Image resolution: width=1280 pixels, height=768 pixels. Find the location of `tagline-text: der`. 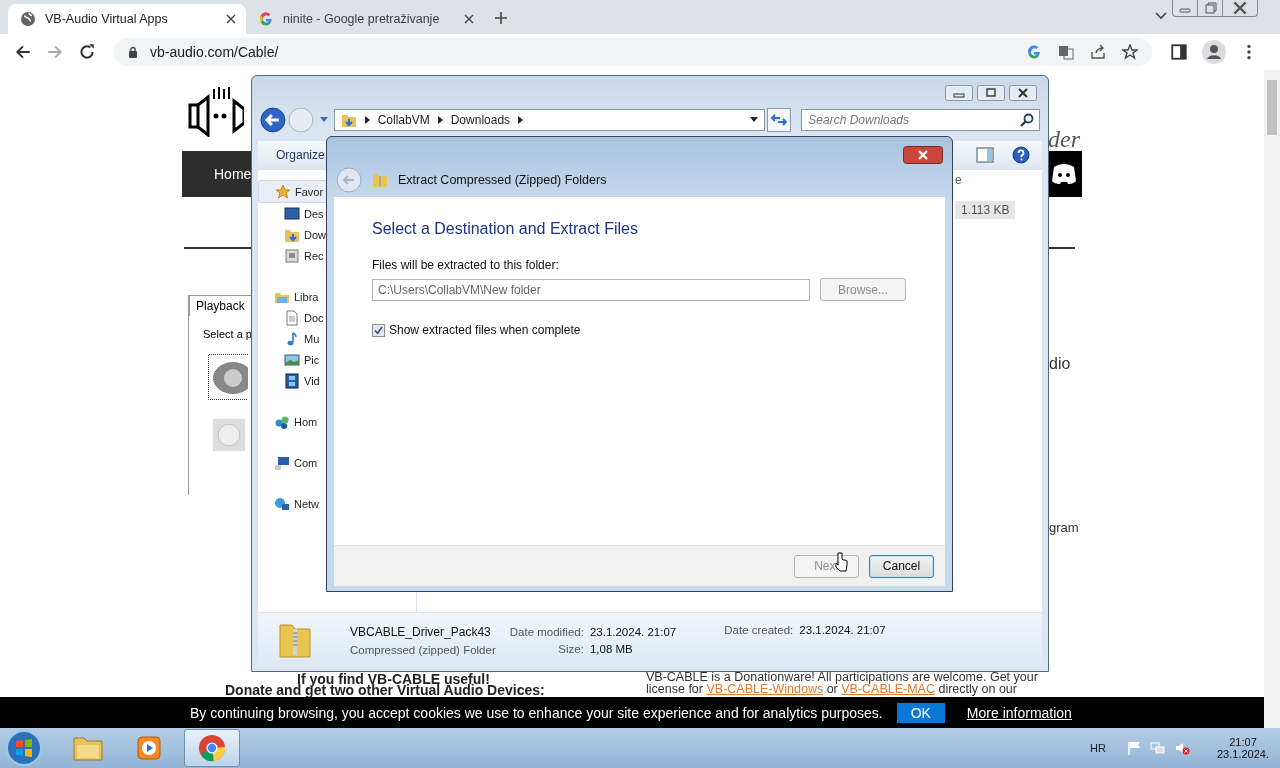

tagline-text: der is located at coordinates (1064, 139).